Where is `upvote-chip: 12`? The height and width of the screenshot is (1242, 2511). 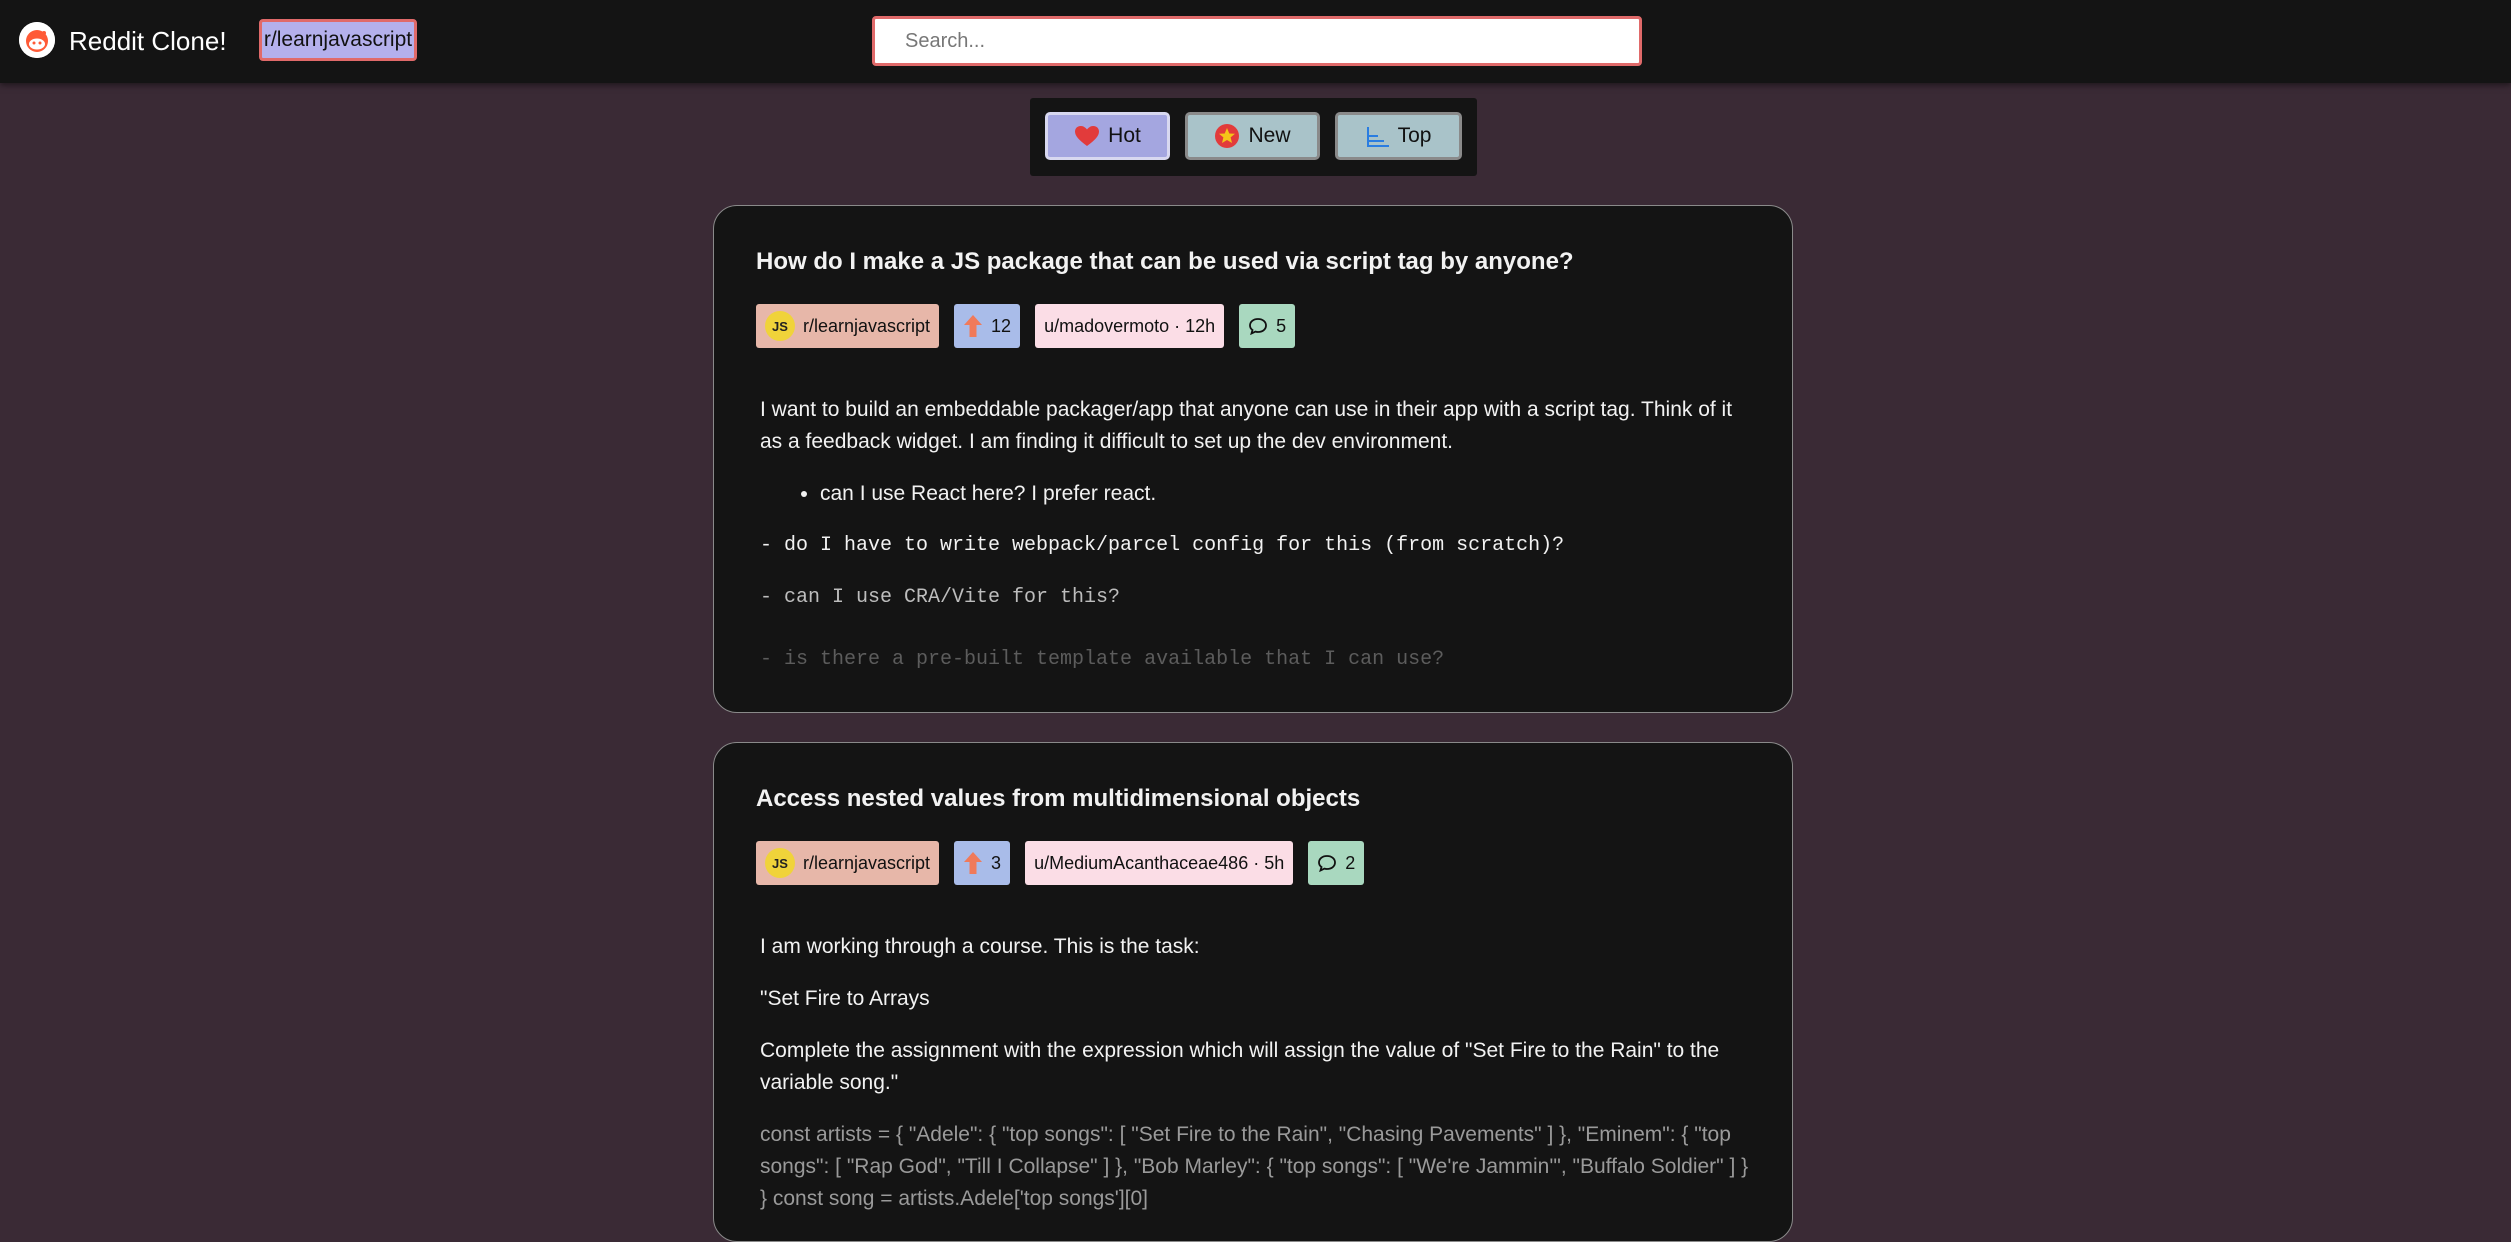 upvote-chip: 12 is located at coordinates (987, 326).